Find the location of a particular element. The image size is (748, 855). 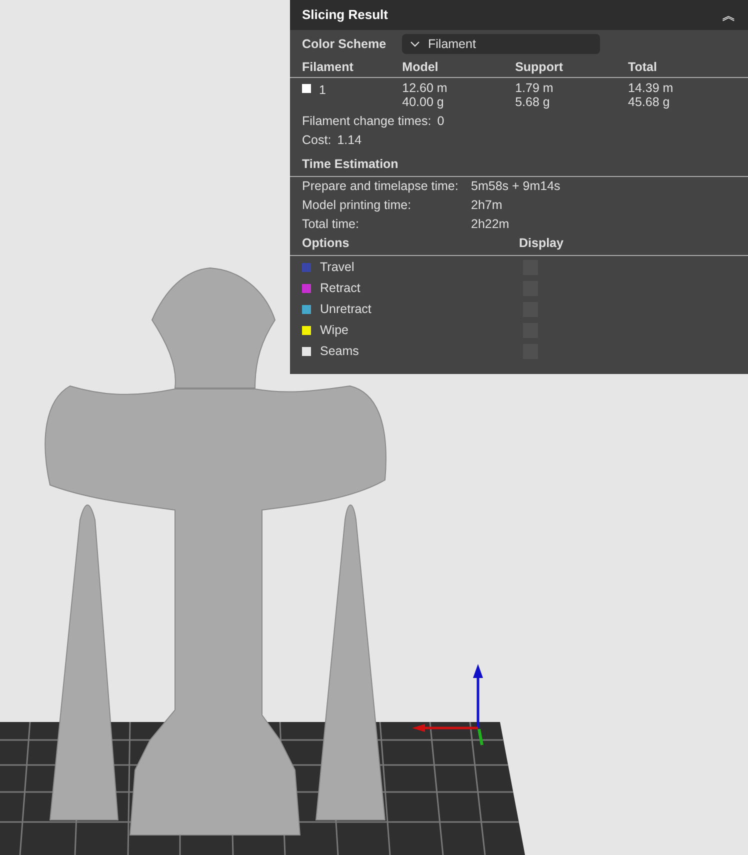

dropdown-value: Filament is located at coordinates (452, 44).